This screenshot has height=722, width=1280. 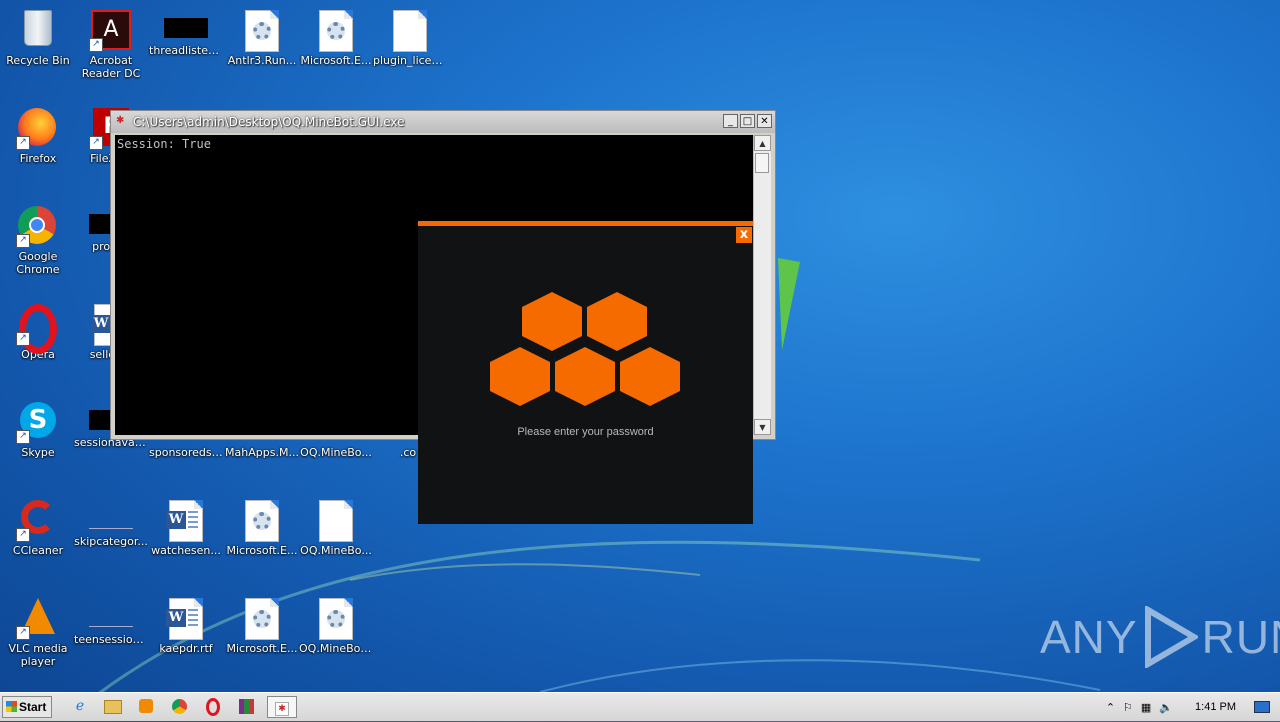 I want to click on taskbar-chrome-icon, so click(x=179, y=707).